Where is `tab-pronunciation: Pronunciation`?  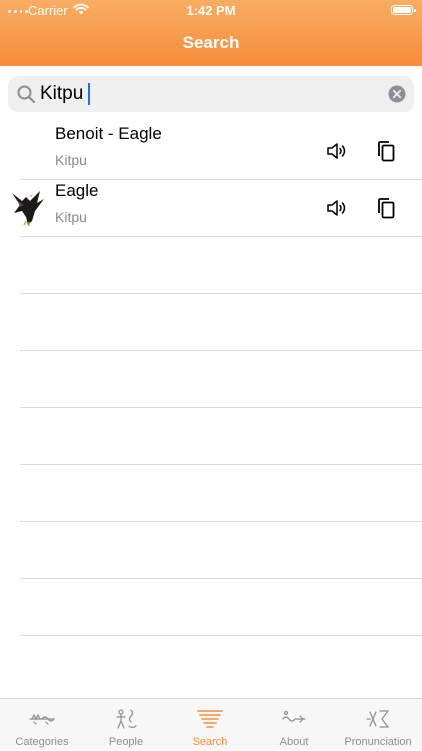 tab-pronunciation: Pronunciation is located at coordinates (378, 725).